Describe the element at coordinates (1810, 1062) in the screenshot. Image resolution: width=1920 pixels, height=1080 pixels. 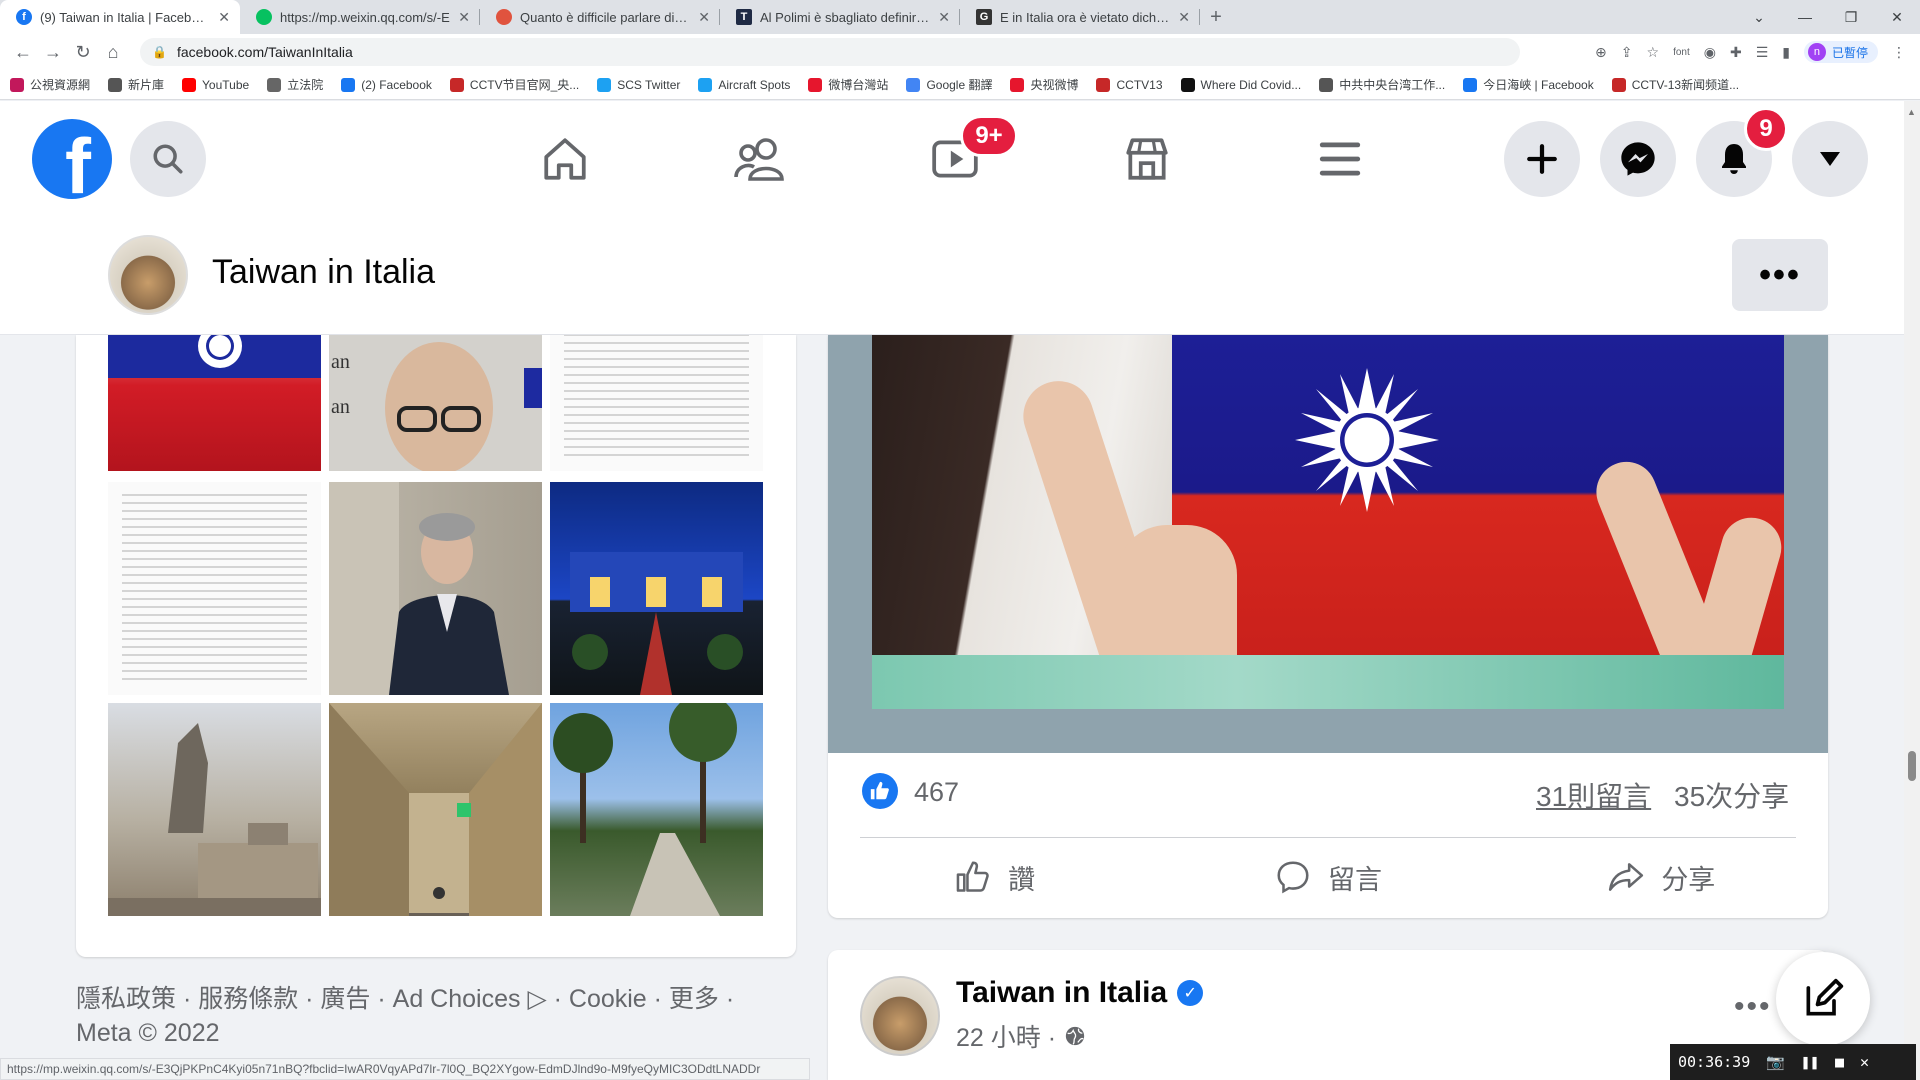
I see `pause-icon: ❚❚` at that location.